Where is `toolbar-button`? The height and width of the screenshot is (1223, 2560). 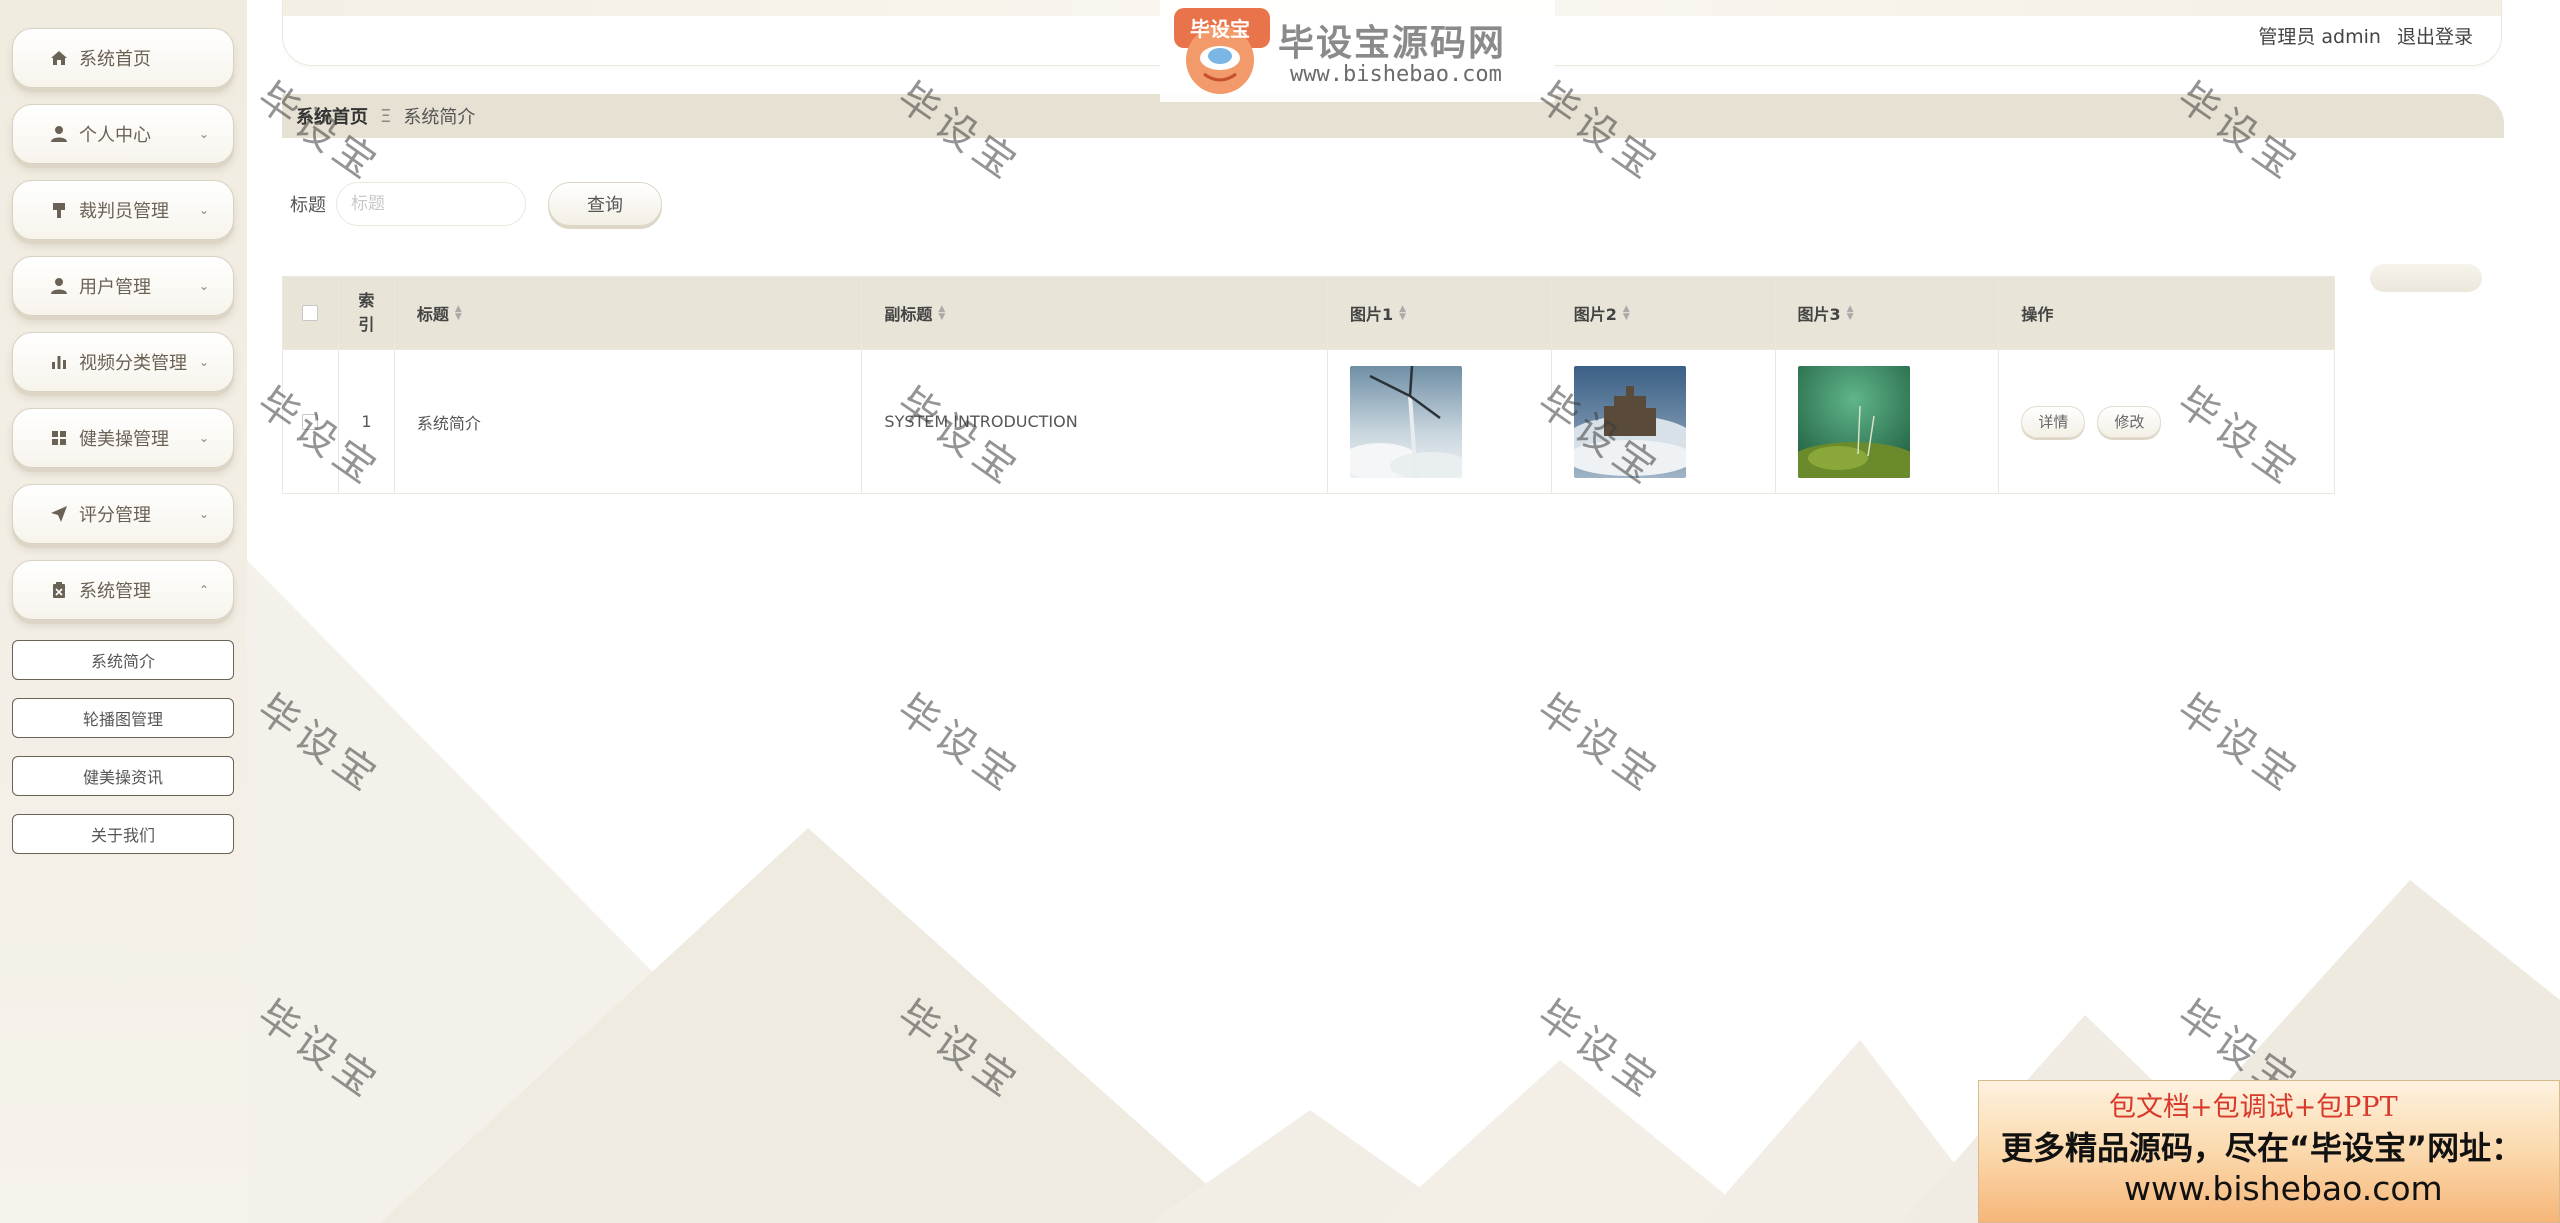
toolbar-button is located at coordinates (2426, 278).